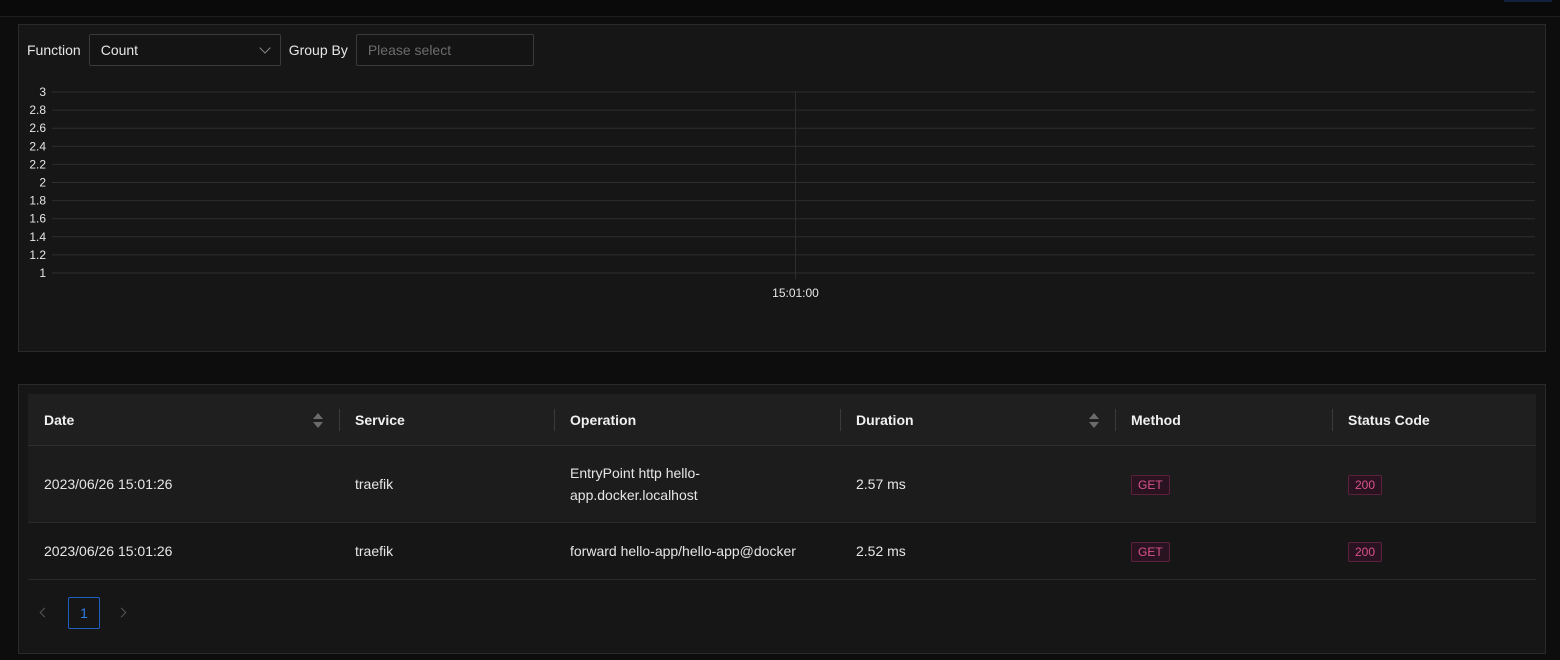  Describe the element at coordinates (37, 255) in the screenshot. I see `y-tick-label: 1.2` at that location.